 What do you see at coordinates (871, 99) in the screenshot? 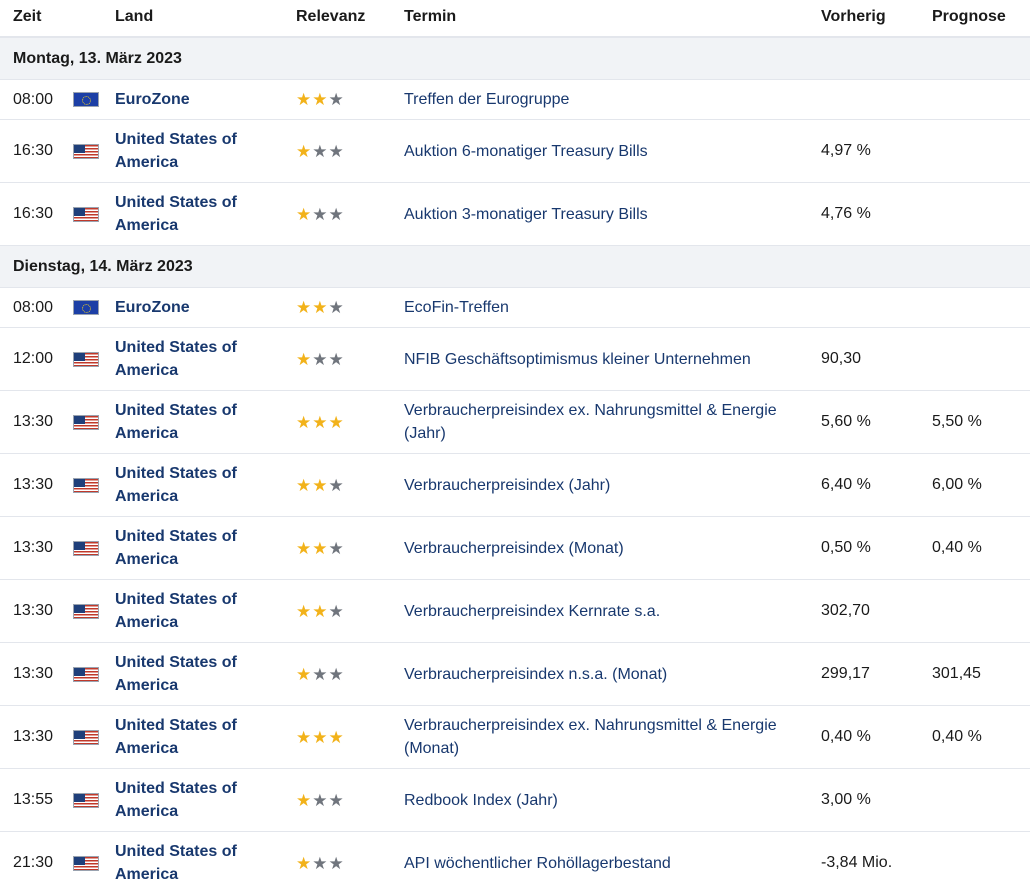
I see `previous-value` at bounding box center [871, 99].